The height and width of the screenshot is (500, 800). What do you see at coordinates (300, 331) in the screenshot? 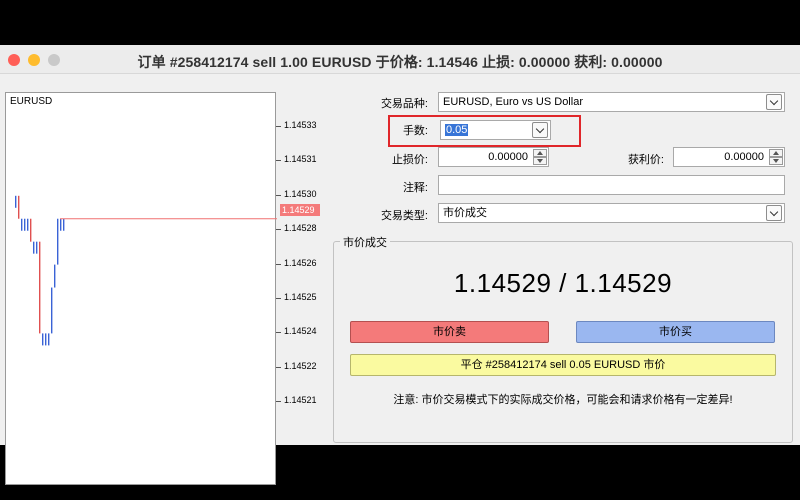
I see `price-tick-label: 1.14524` at bounding box center [300, 331].